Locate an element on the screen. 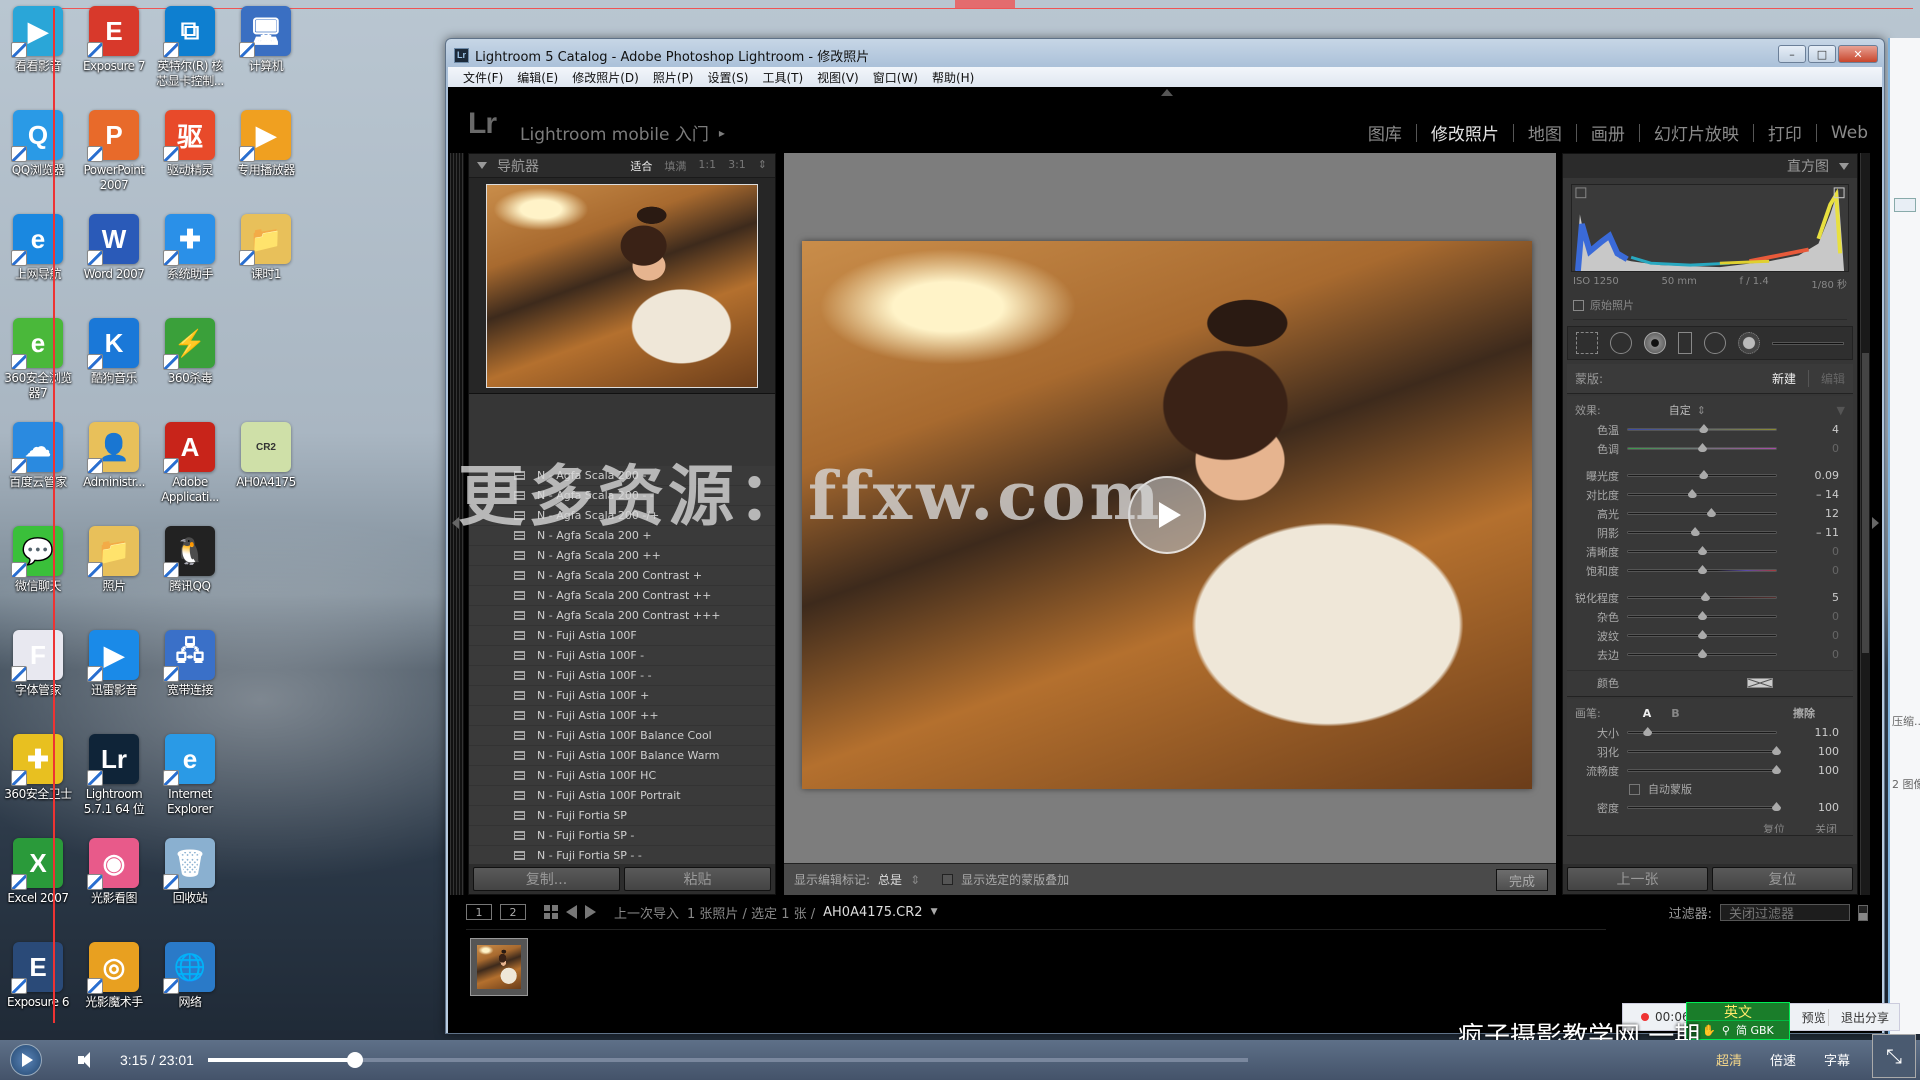 The width and height of the screenshot is (1920, 1080). effect-preset-select: 自定 is located at coordinates (1680, 410).